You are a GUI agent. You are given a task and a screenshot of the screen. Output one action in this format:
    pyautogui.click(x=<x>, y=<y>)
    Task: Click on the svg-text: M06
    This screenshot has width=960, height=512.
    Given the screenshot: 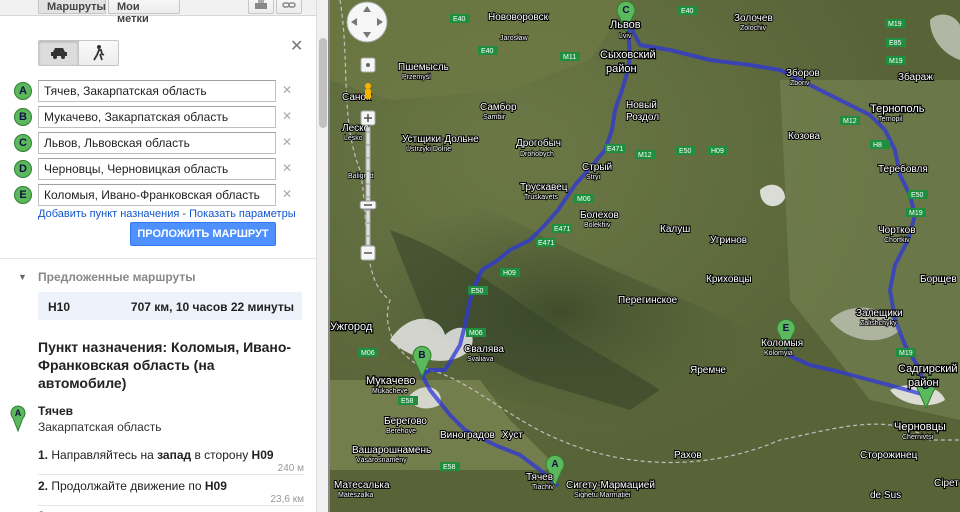 What is the action you would take?
    pyautogui.click(x=476, y=333)
    